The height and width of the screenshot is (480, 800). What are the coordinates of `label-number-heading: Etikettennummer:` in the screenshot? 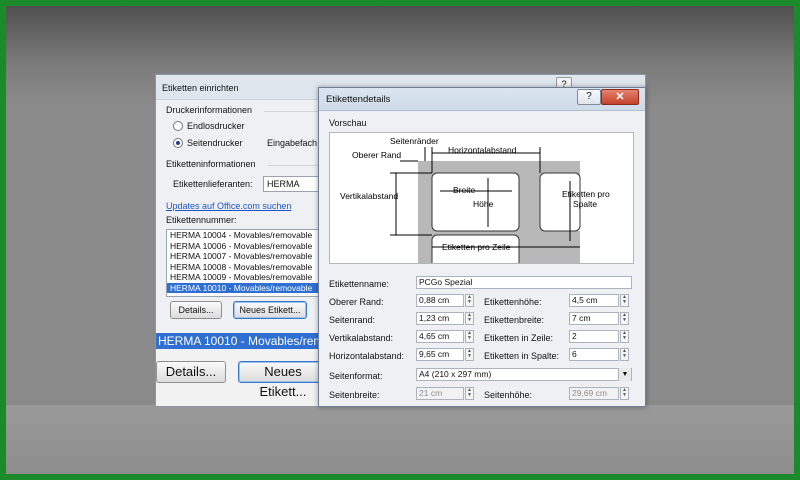 It's located at (201, 220).